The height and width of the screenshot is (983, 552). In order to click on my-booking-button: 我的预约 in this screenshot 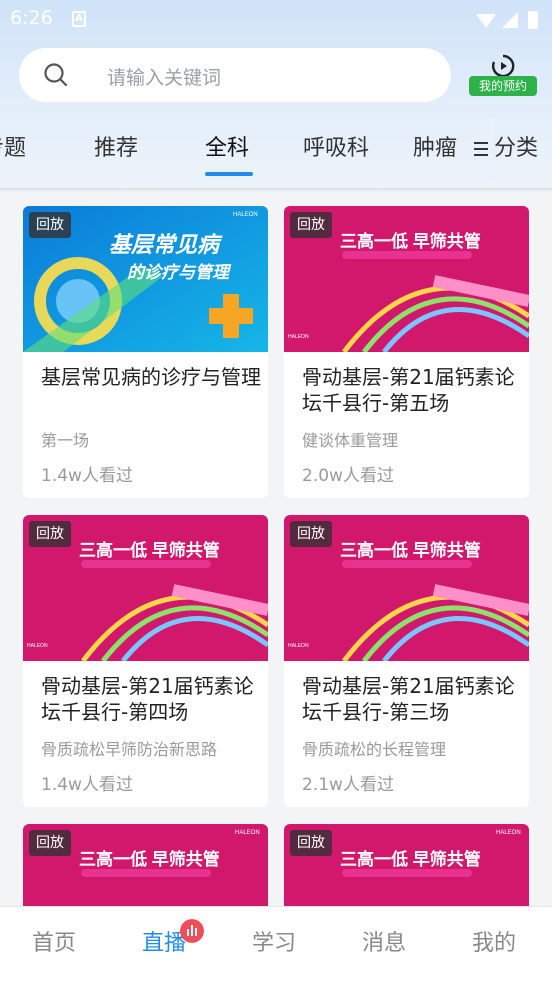, I will do `click(503, 76)`.